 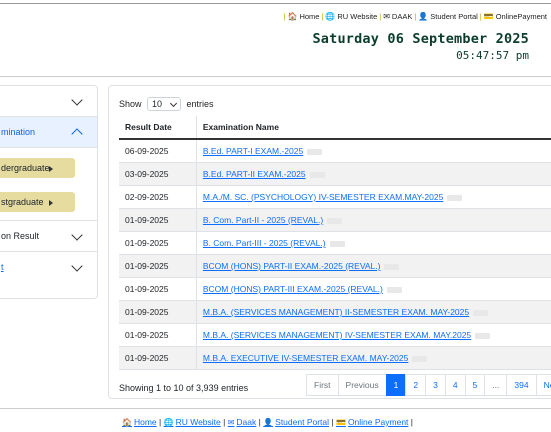 What do you see at coordinates (2, 267) in the screenshot?
I see `sidebar-item-label: t` at bounding box center [2, 267].